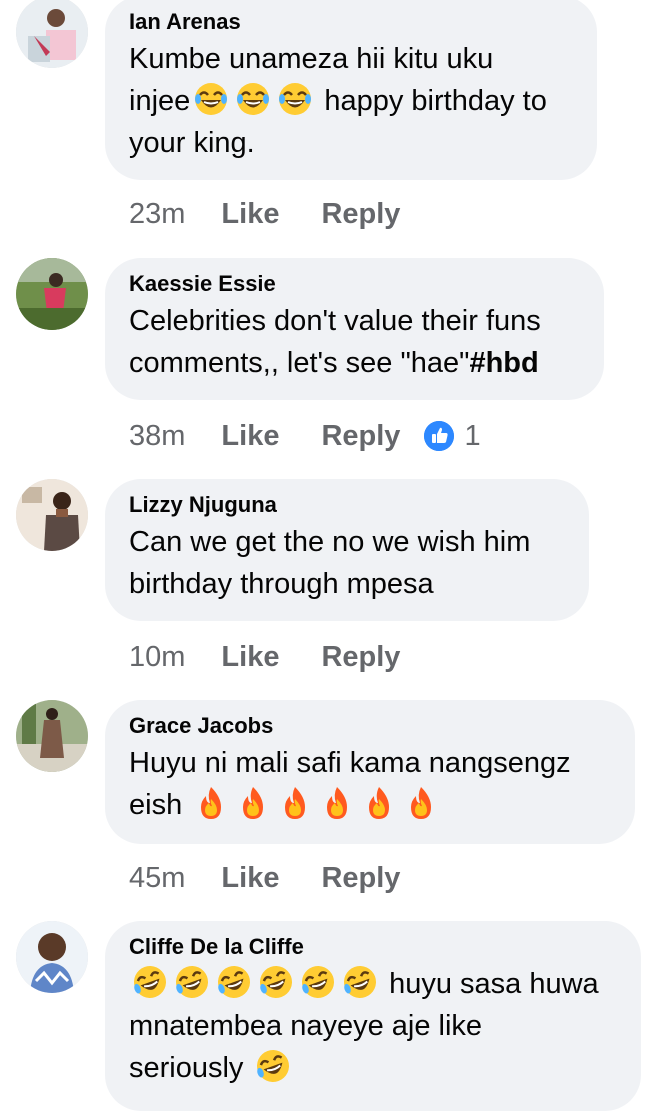  Describe the element at coordinates (285, 657) in the screenshot. I see `comment-actions: 10m Like Reply` at that location.